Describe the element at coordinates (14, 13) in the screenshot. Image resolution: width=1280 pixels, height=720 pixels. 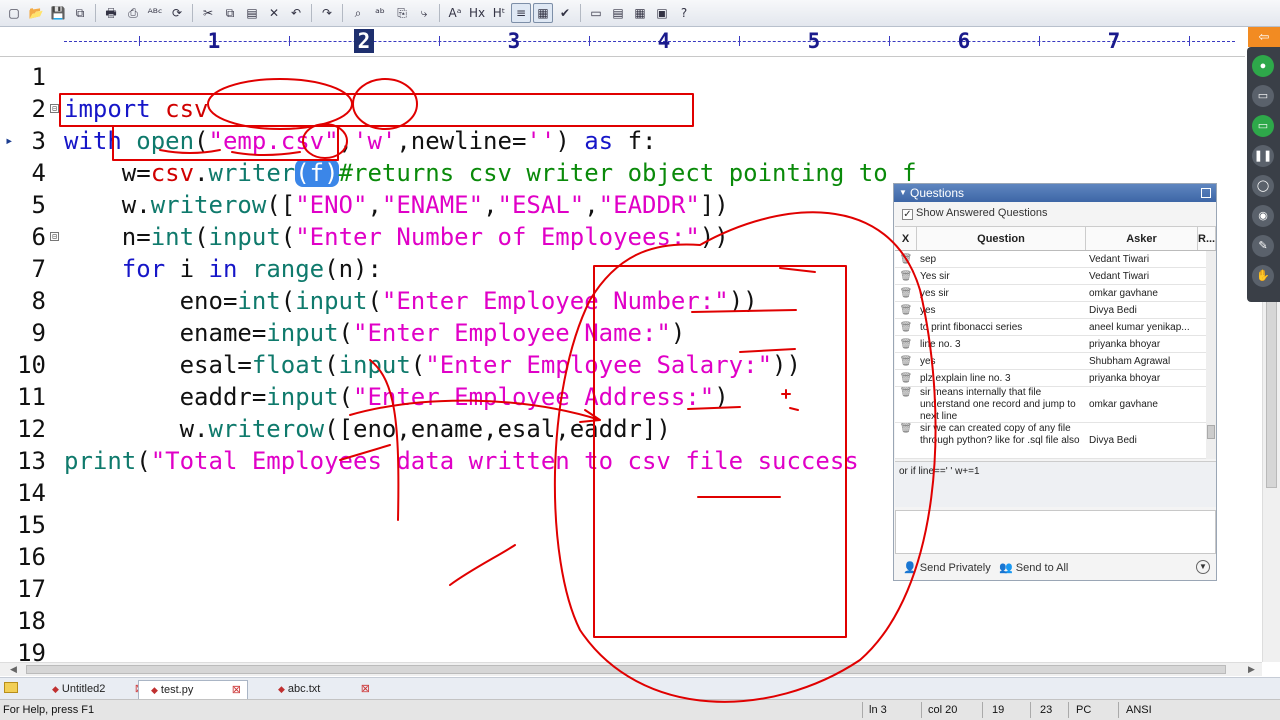
I see `new-file-icon: ▢` at that location.